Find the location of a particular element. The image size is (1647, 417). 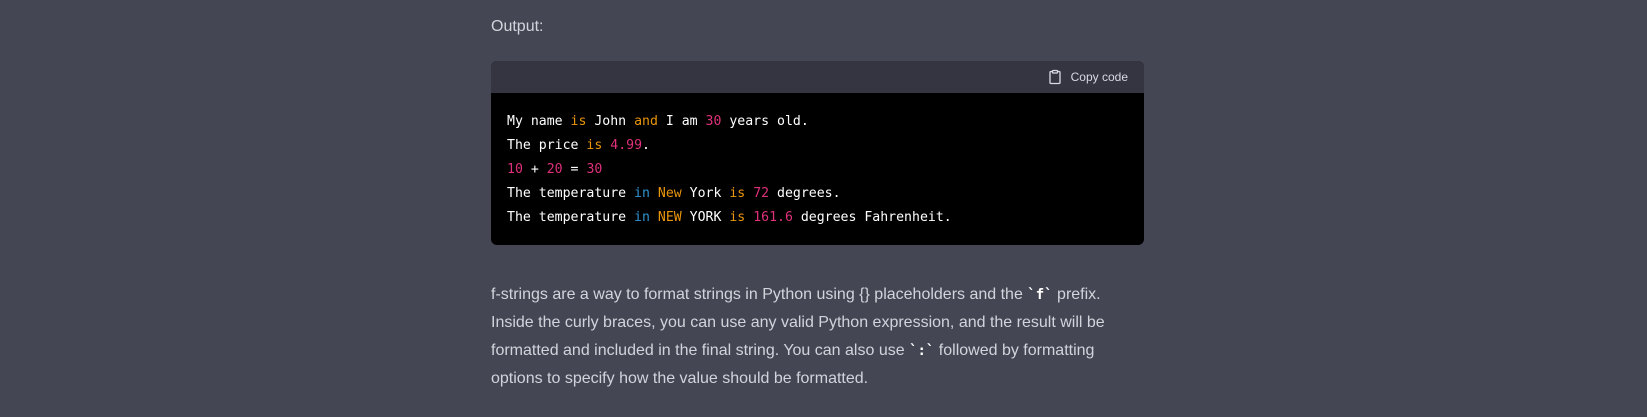

code-line: 10 + 20 = 30 is located at coordinates (817, 170).